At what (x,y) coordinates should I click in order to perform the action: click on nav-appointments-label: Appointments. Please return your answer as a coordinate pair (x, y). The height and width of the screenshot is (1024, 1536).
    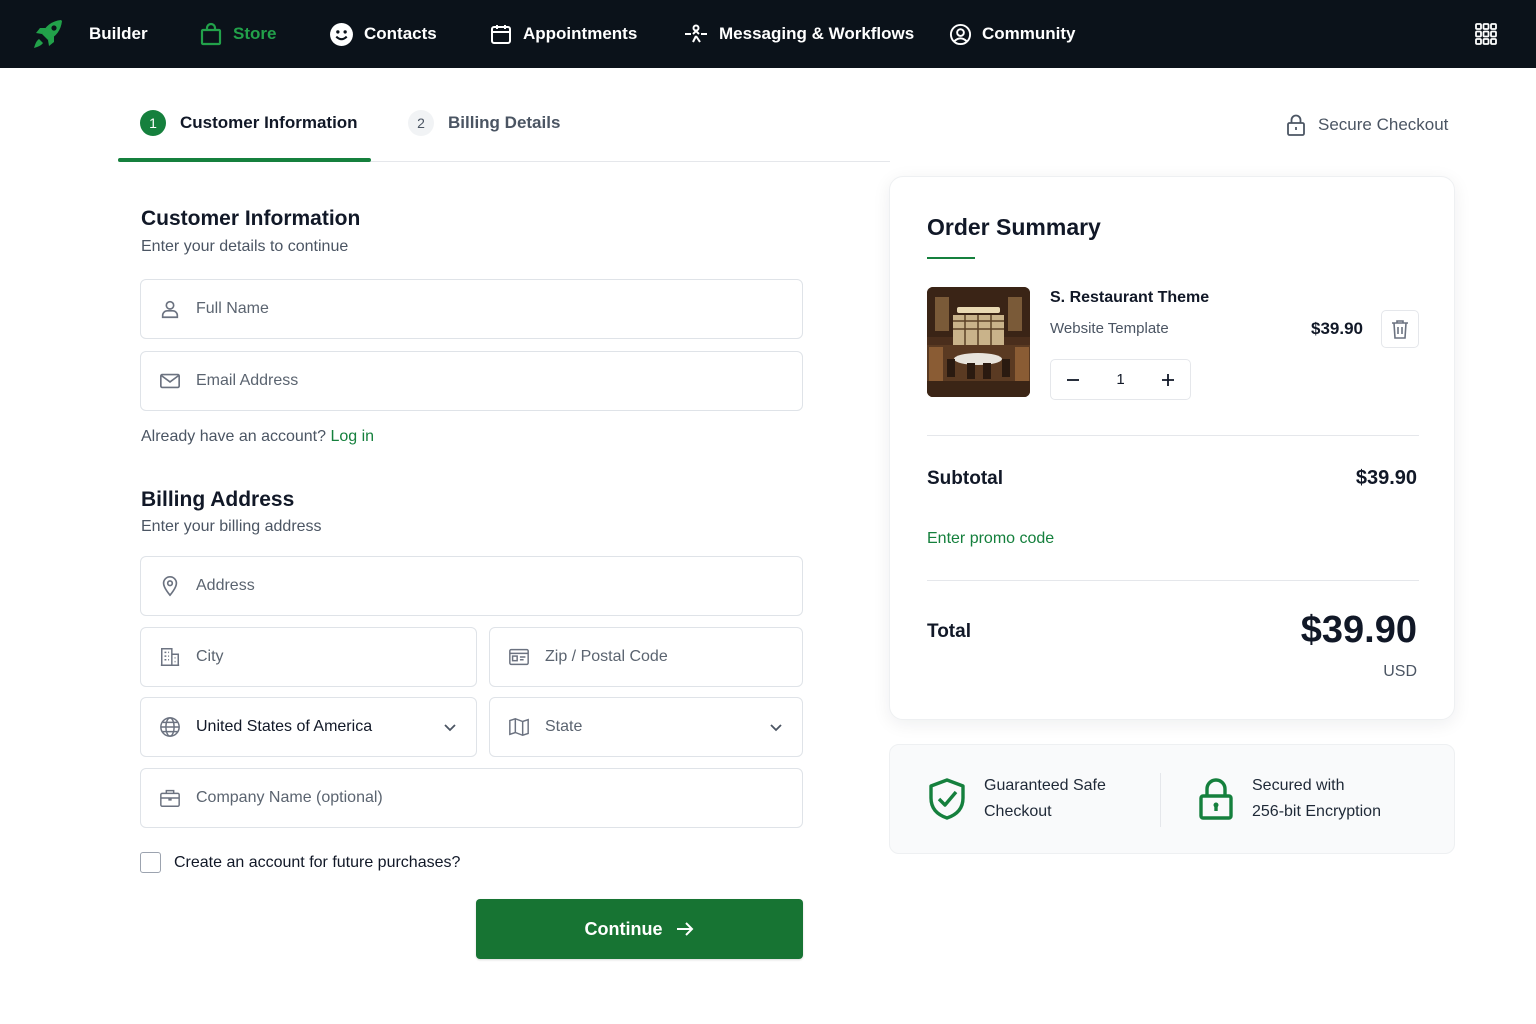
    Looking at the image, I should click on (580, 33).